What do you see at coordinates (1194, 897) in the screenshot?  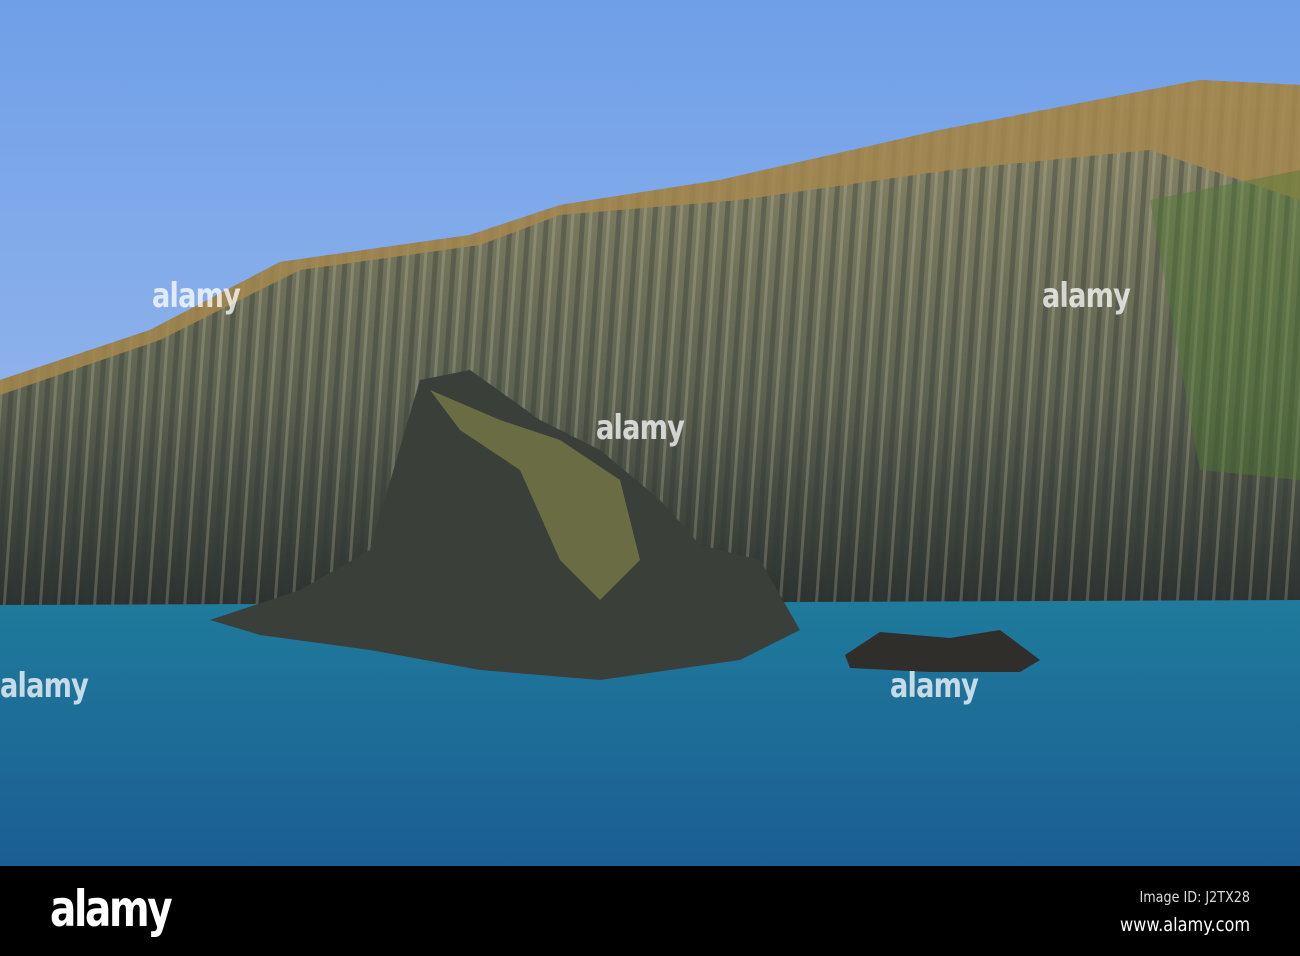 I see `image-id: Image ID: J2TX28` at bounding box center [1194, 897].